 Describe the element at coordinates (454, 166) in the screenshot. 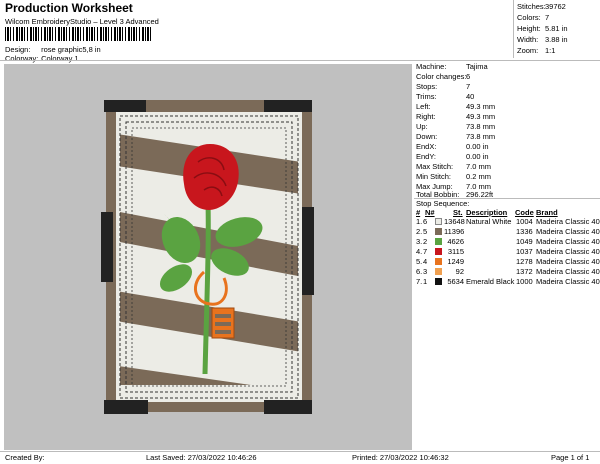

I see `detail-max-stitch: Max Stitch: 7.0 mm` at that location.